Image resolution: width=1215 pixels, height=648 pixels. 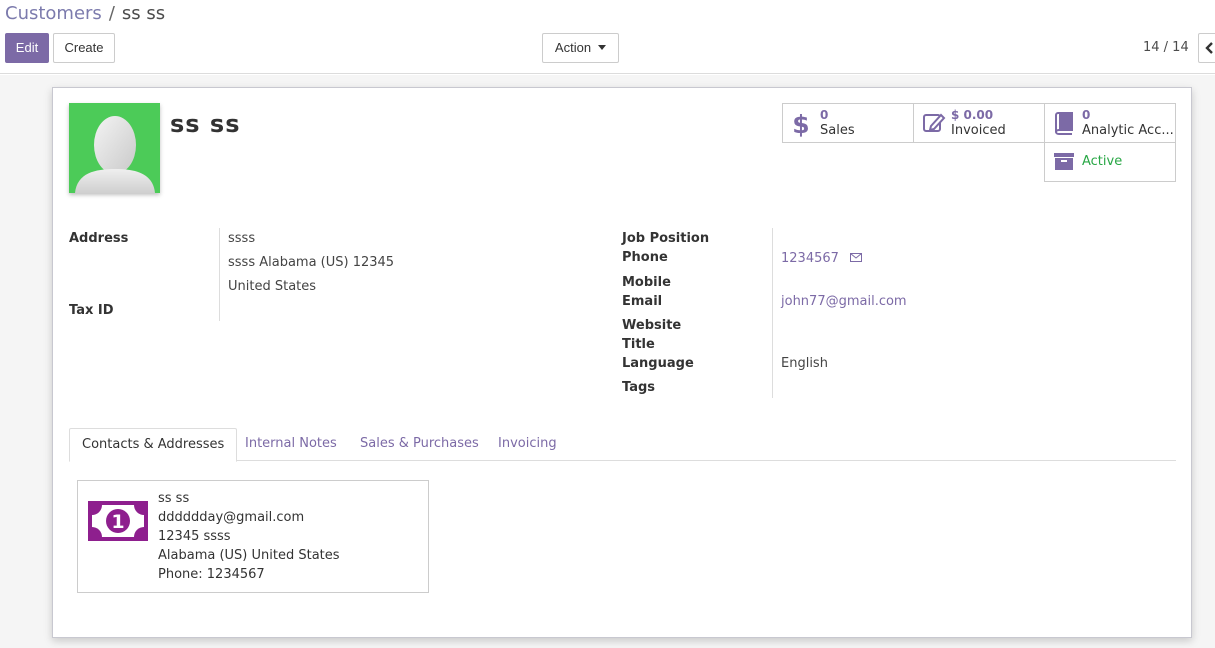 What do you see at coordinates (91, 310) in the screenshot?
I see `tax-id-label: Tax ID` at bounding box center [91, 310].